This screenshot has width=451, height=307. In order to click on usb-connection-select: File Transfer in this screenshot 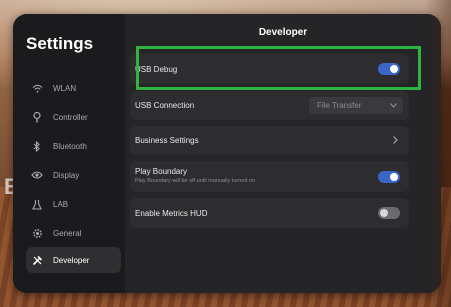, I will do `click(356, 105)`.